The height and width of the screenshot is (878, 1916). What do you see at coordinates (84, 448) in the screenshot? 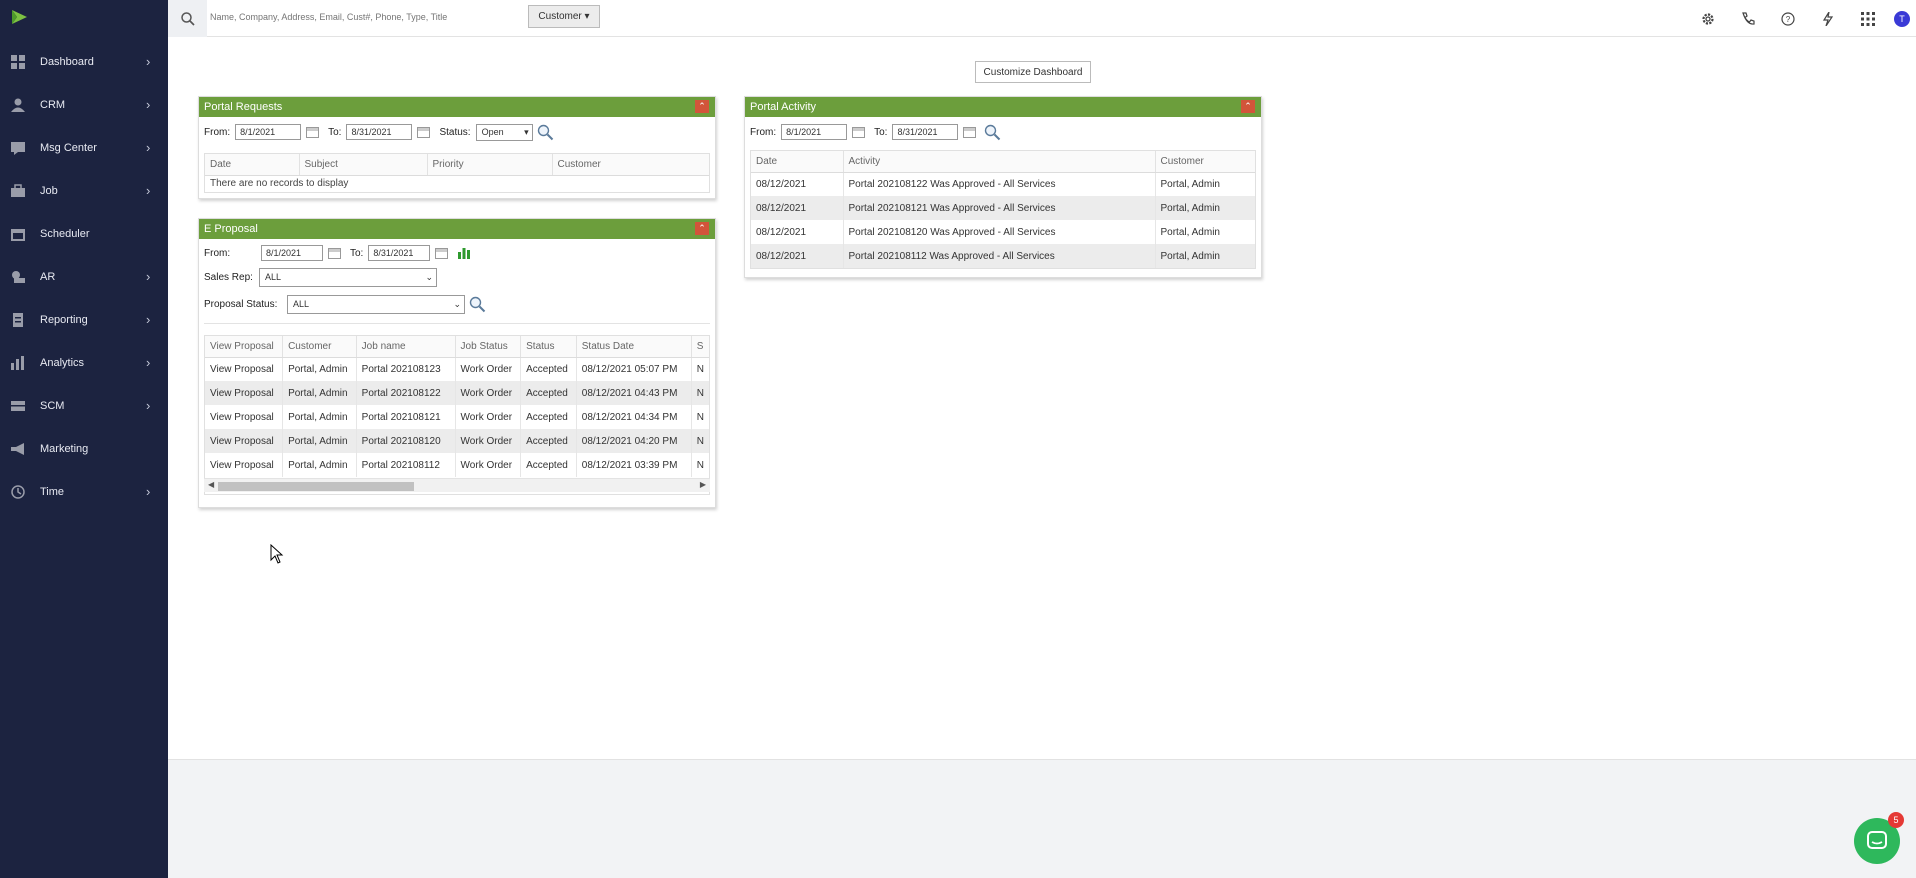
I see `sidebar-item-marketing: Marketing` at bounding box center [84, 448].